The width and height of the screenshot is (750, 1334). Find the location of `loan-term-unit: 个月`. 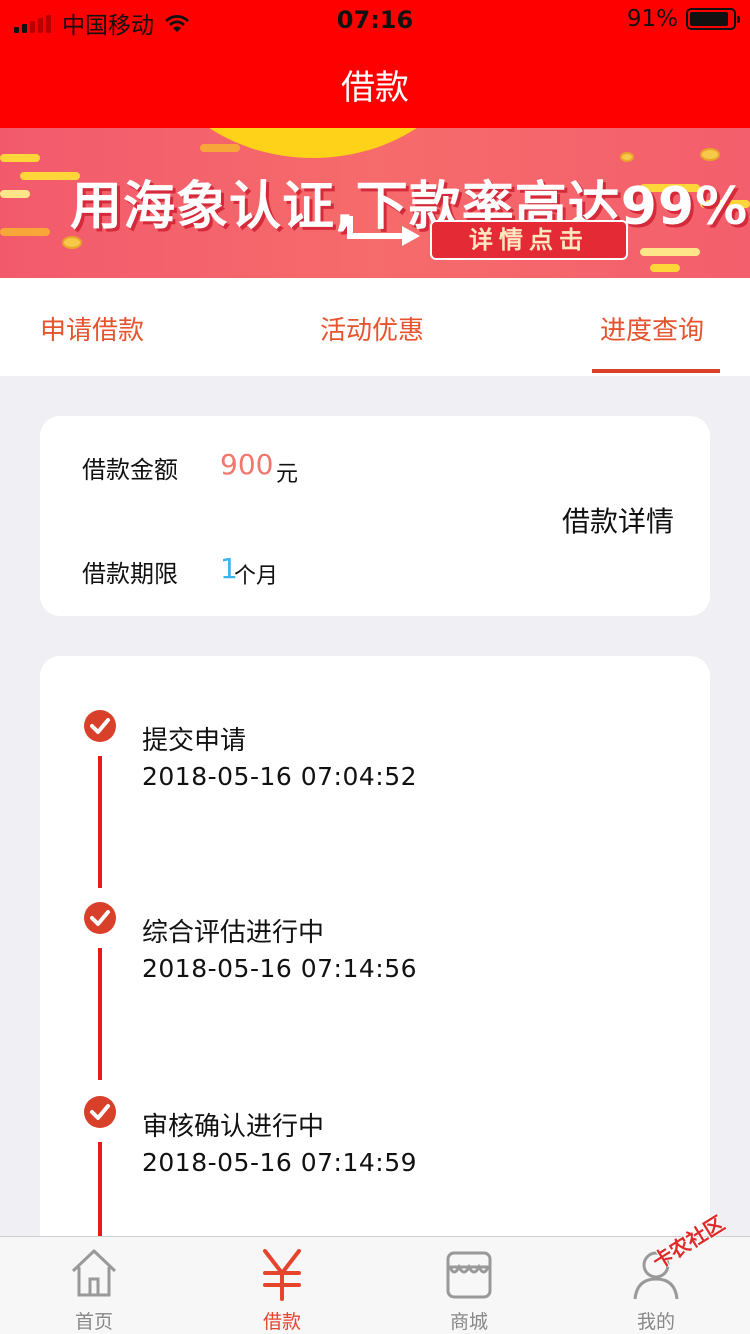

loan-term-unit: 个月 is located at coordinates (256, 576).